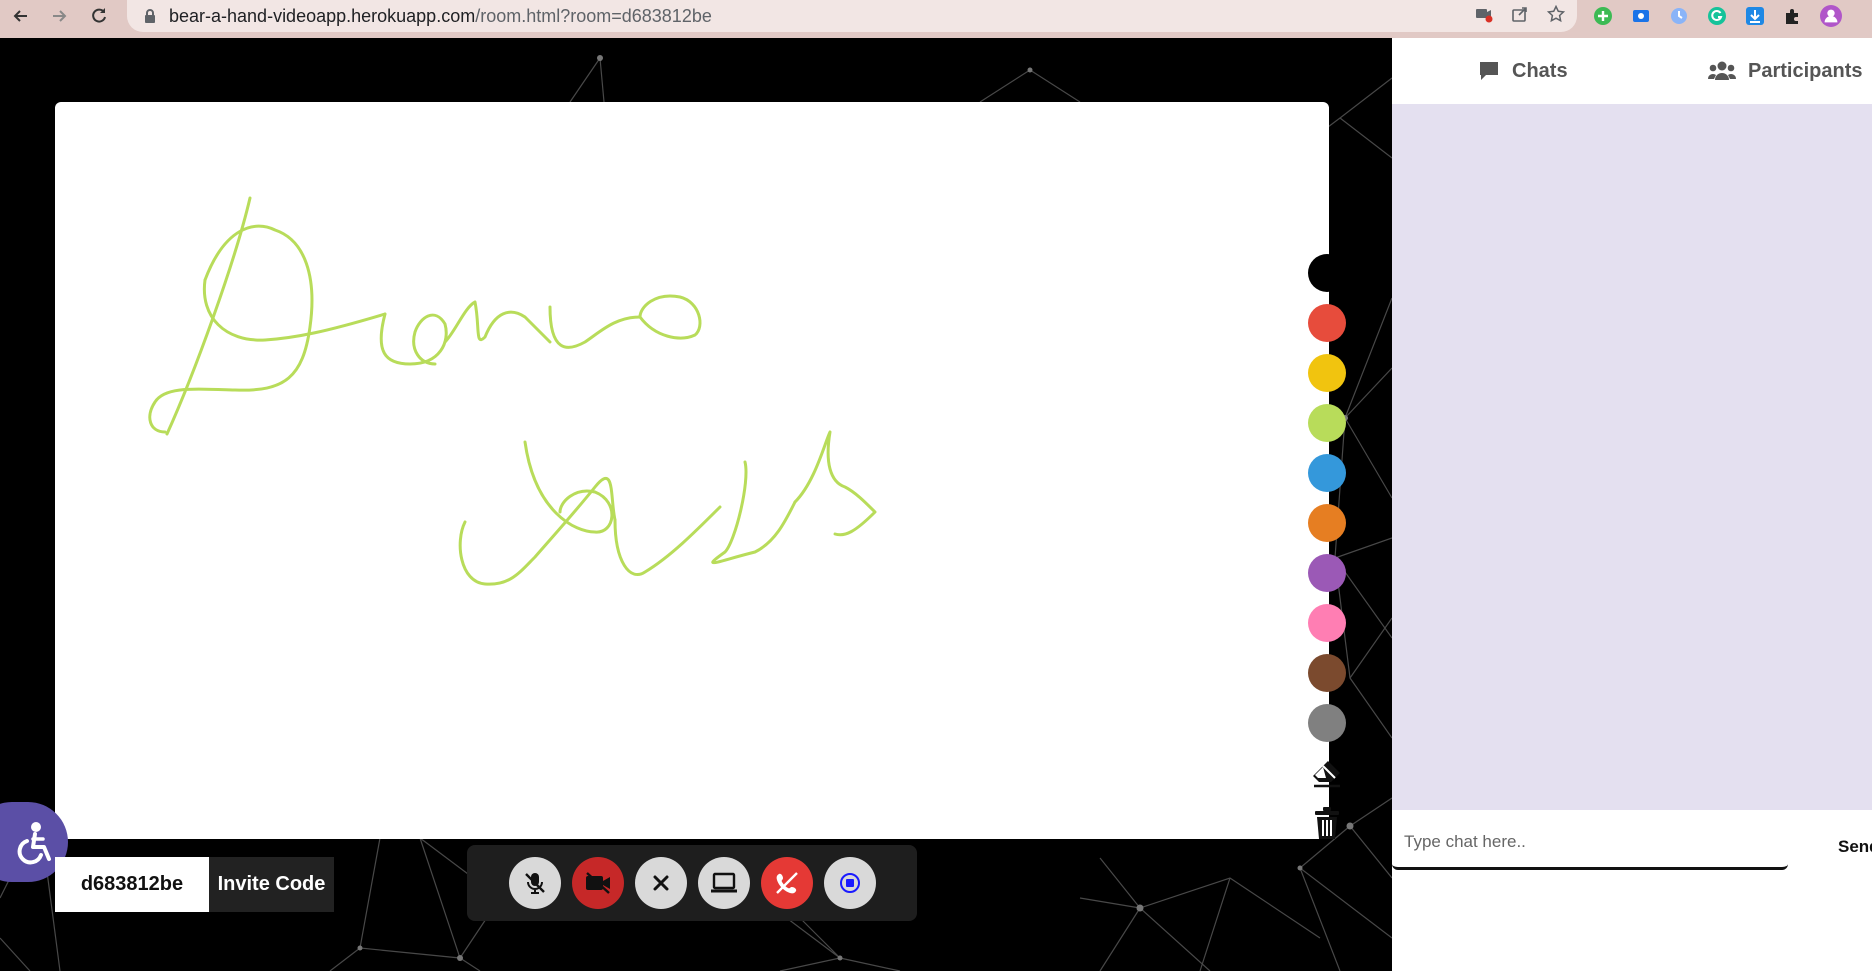  I want to click on room-code: d683812be, so click(132, 884).